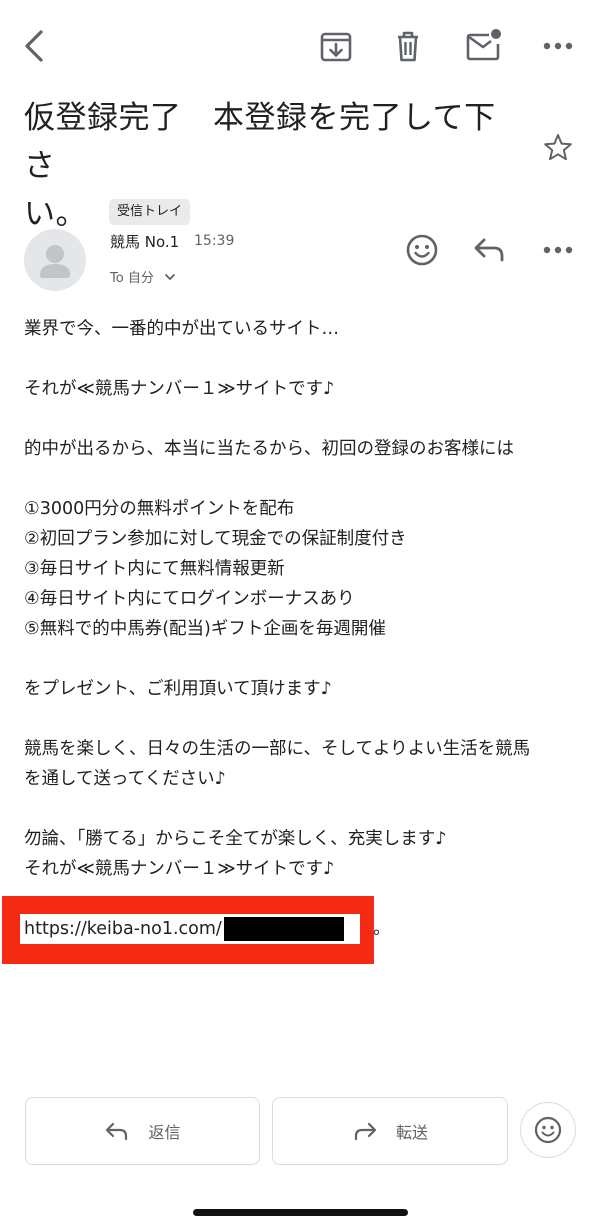 The image size is (600, 1229). Describe the element at coordinates (235, 839) in the screenshot. I see `body-line: 勿論、「勝てる」からこそ全てが楽しく、充実します♪` at that location.